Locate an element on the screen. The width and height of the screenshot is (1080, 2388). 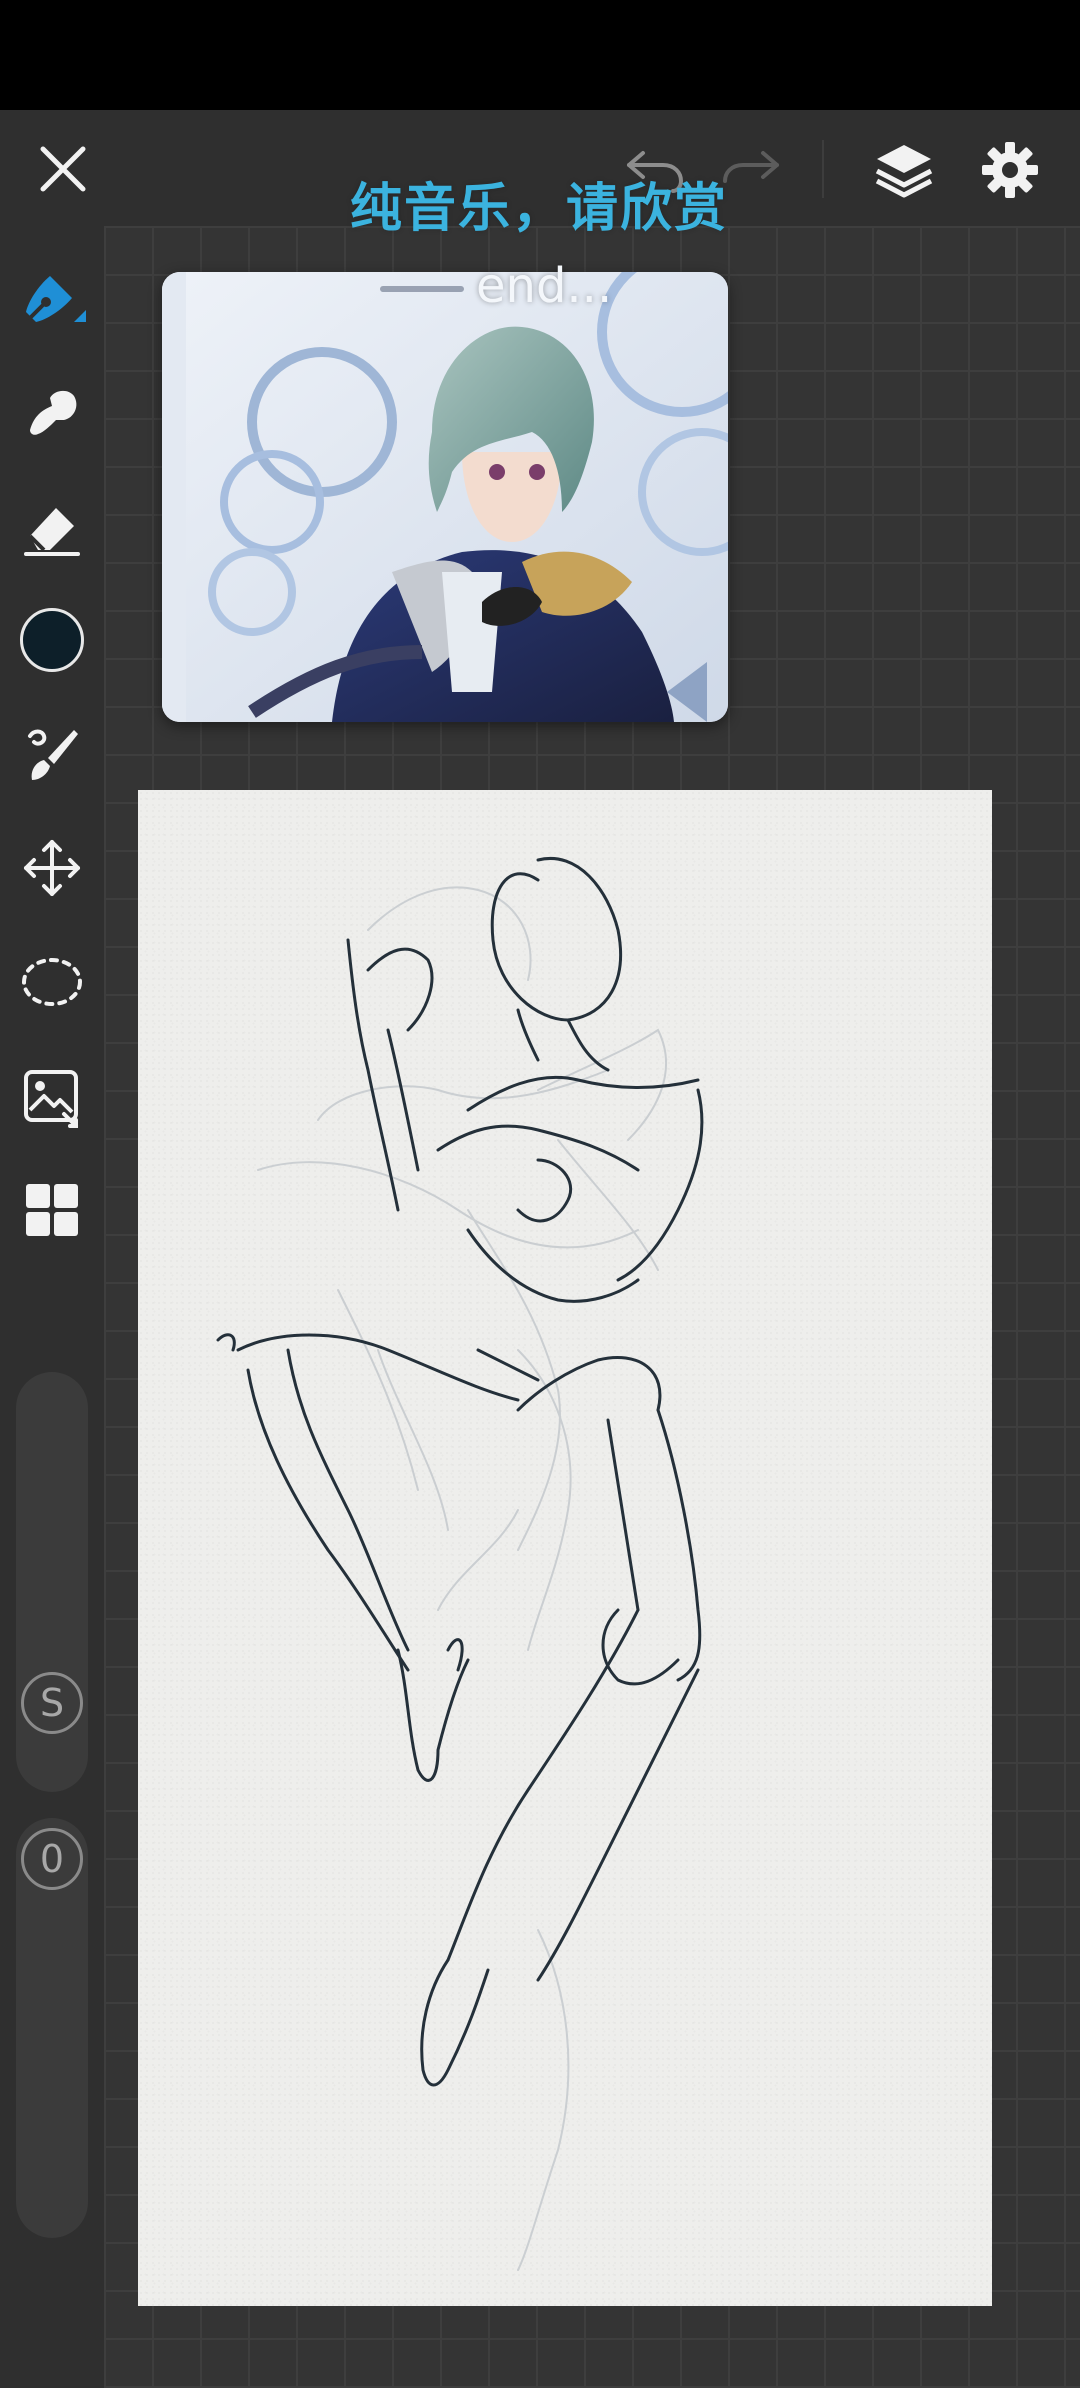
more-tools is located at coordinates (52, 1210).